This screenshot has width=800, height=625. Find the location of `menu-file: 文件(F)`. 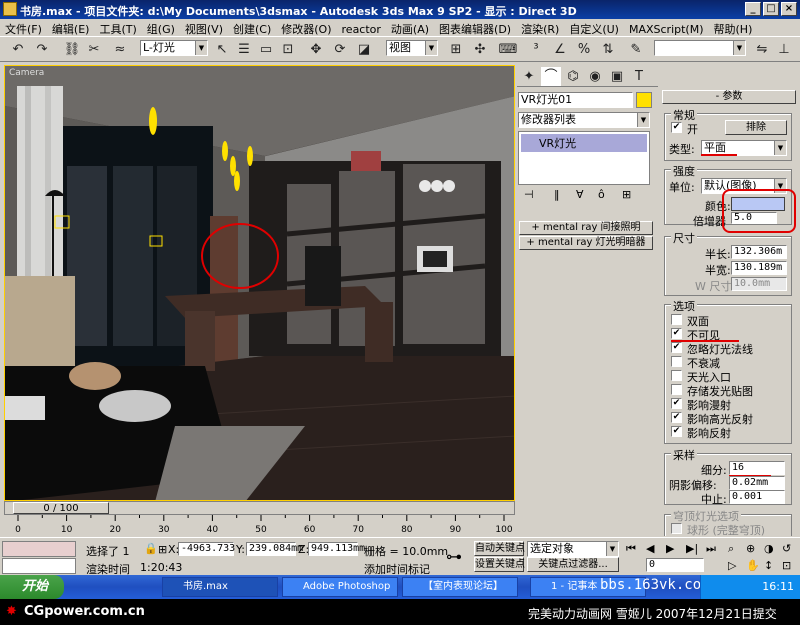

menu-file: 文件(F) is located at coordinates (23, 28).